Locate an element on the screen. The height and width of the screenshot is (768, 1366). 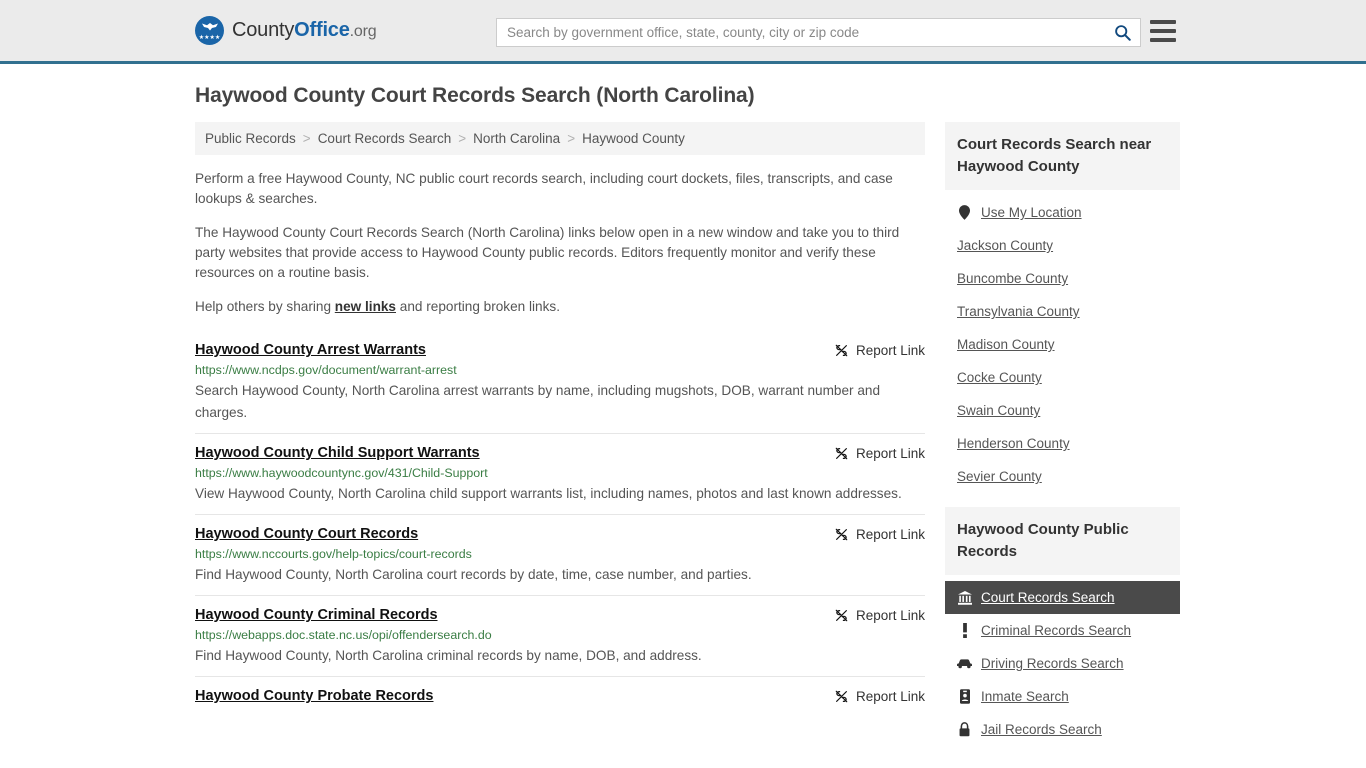
nearby-county-label: Swain County is located at coordinates (998, 410).